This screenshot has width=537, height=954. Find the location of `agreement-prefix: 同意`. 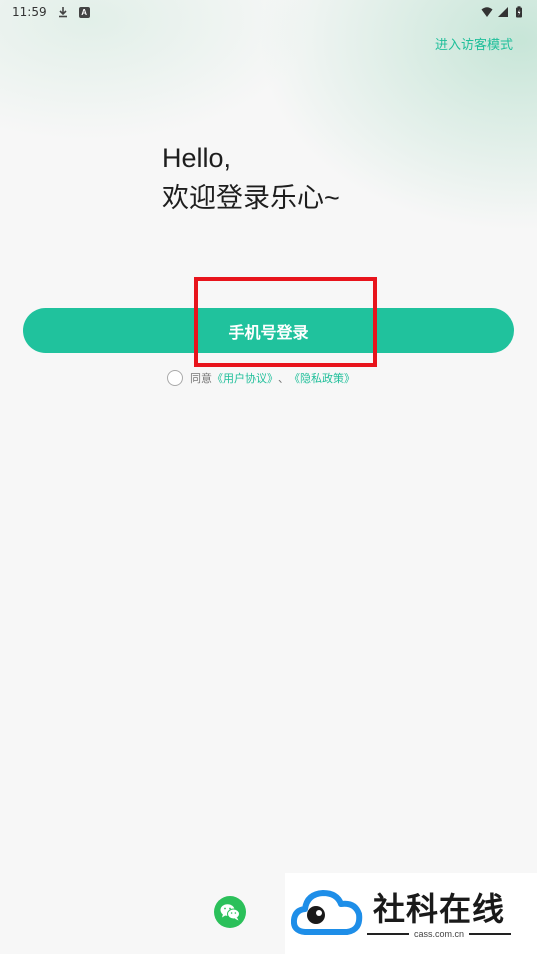

agreement-prefix: 同意 is located at coordinates (201, 378).